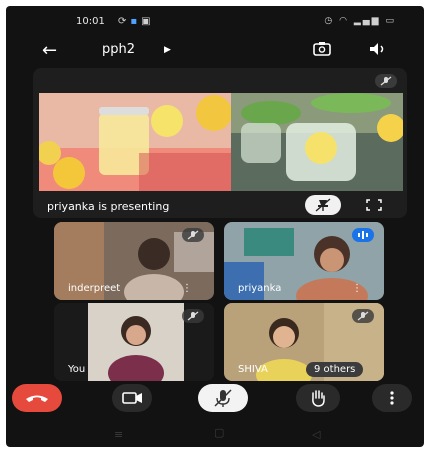  I want to click on lemonade-photo, so click(135, 142).